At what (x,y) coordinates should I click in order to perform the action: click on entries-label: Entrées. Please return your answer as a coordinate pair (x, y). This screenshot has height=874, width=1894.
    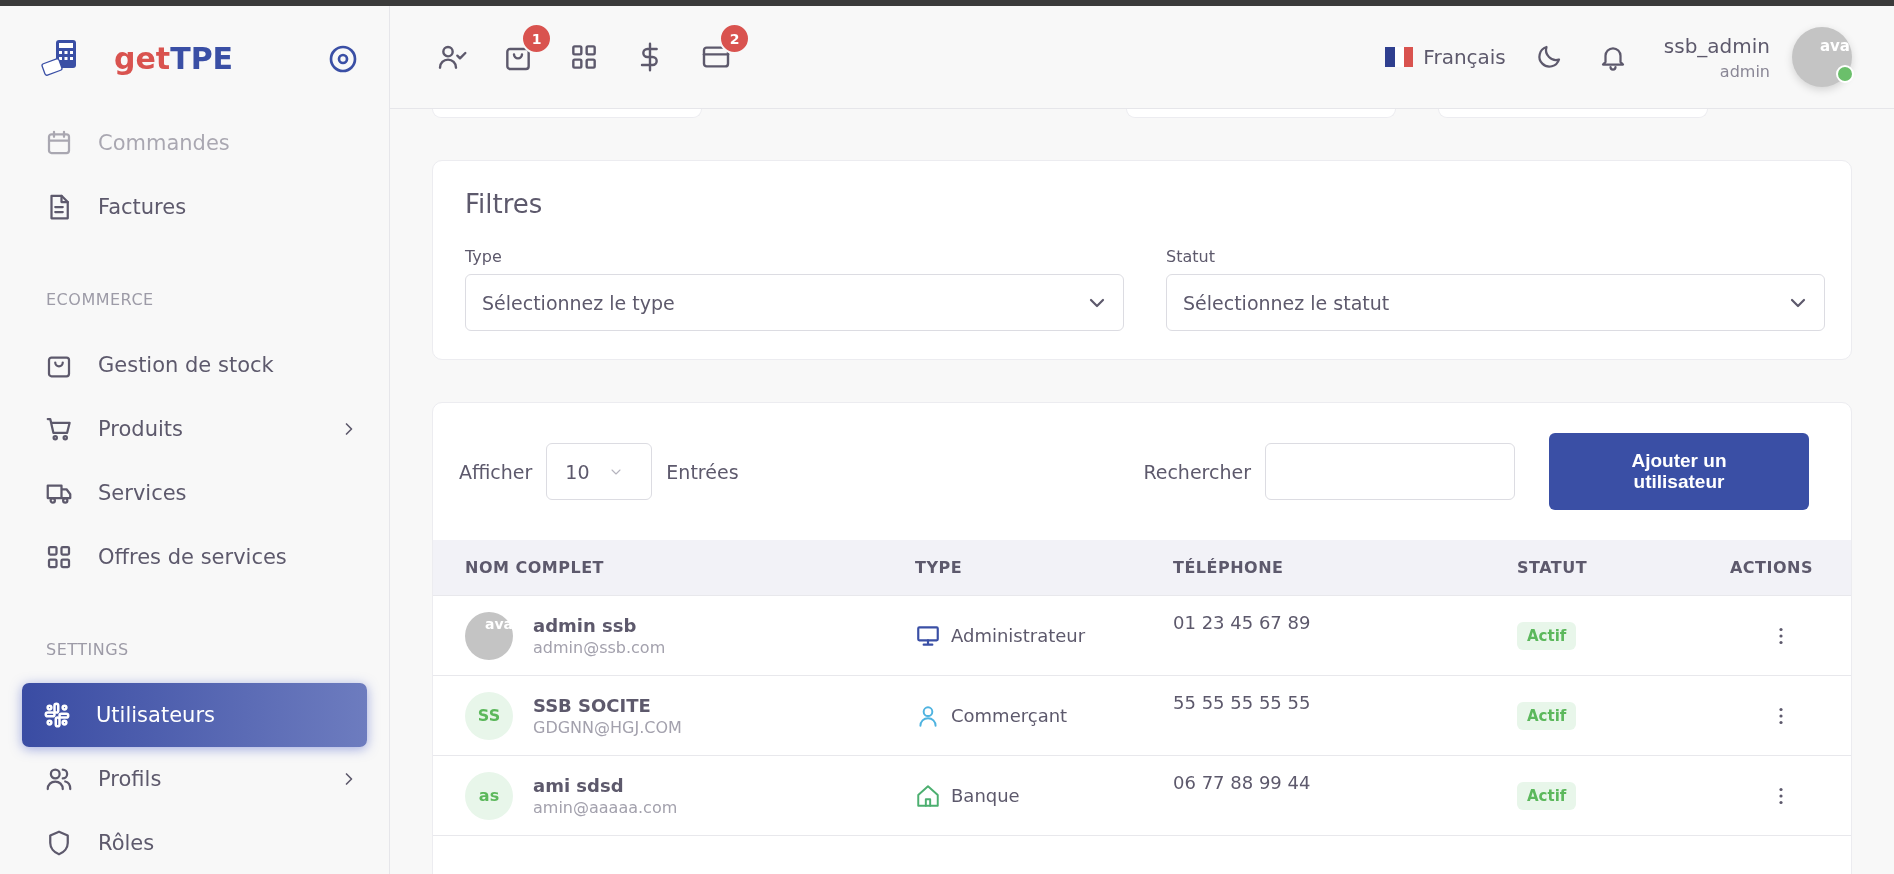
    Looking at the image, I should click on (702, 471).